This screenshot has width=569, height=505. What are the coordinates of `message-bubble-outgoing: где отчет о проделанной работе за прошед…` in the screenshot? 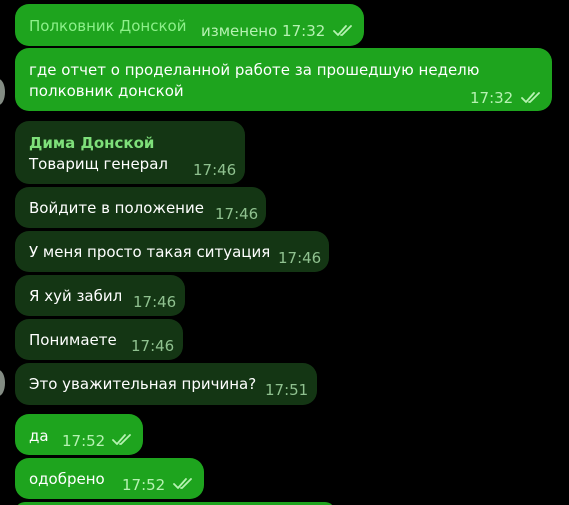 It's located at (283, 79).